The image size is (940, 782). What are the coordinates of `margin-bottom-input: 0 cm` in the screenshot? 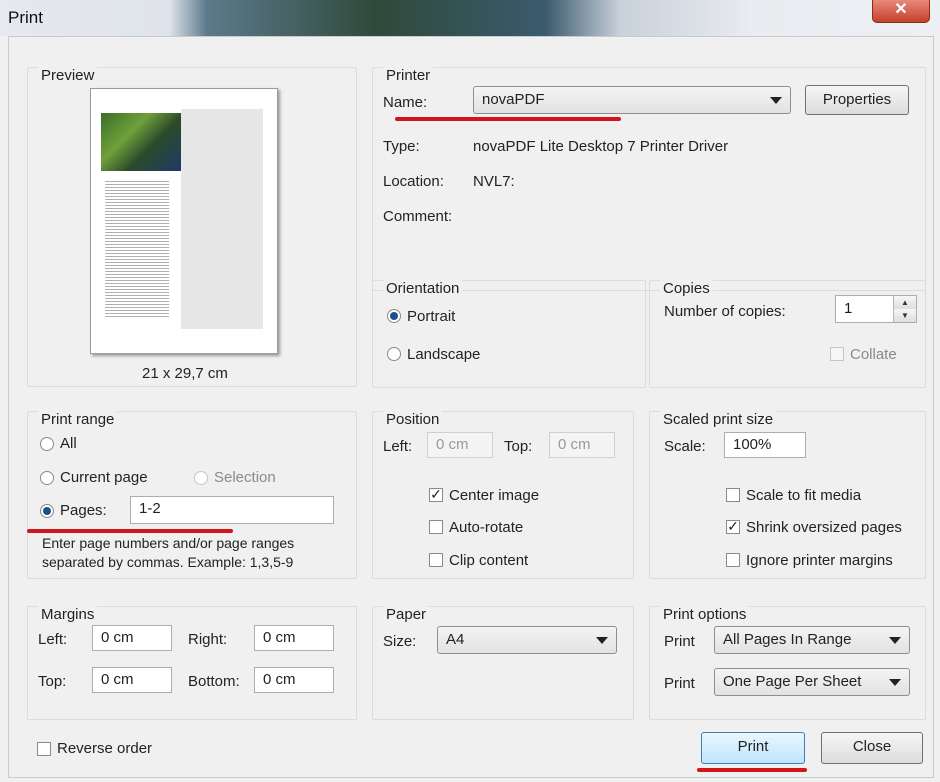 It's located at (294, 680).